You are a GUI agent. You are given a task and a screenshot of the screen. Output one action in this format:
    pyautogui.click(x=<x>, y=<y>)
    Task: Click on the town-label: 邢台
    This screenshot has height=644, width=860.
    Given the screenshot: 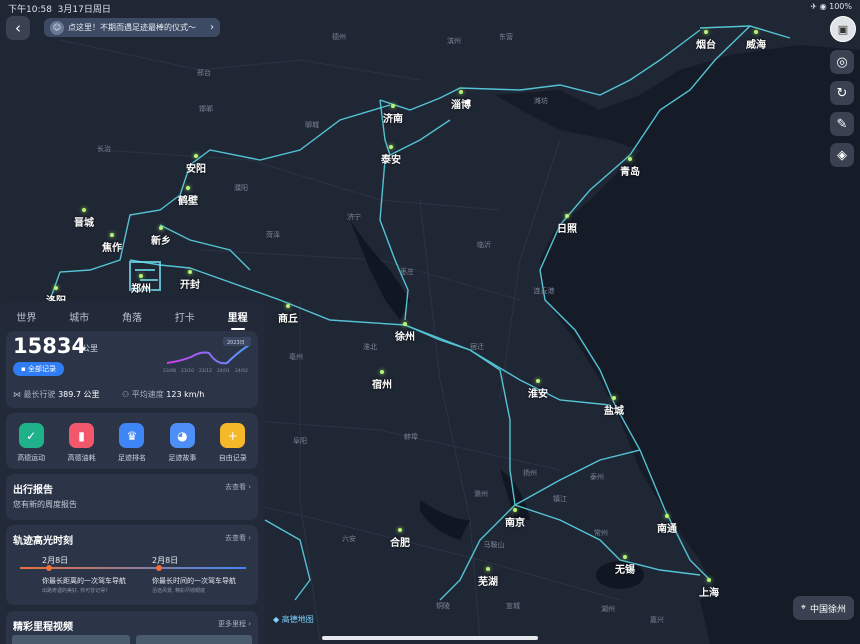 What is the action you would take?
    pyautogui.click(x=204, y=73)
    